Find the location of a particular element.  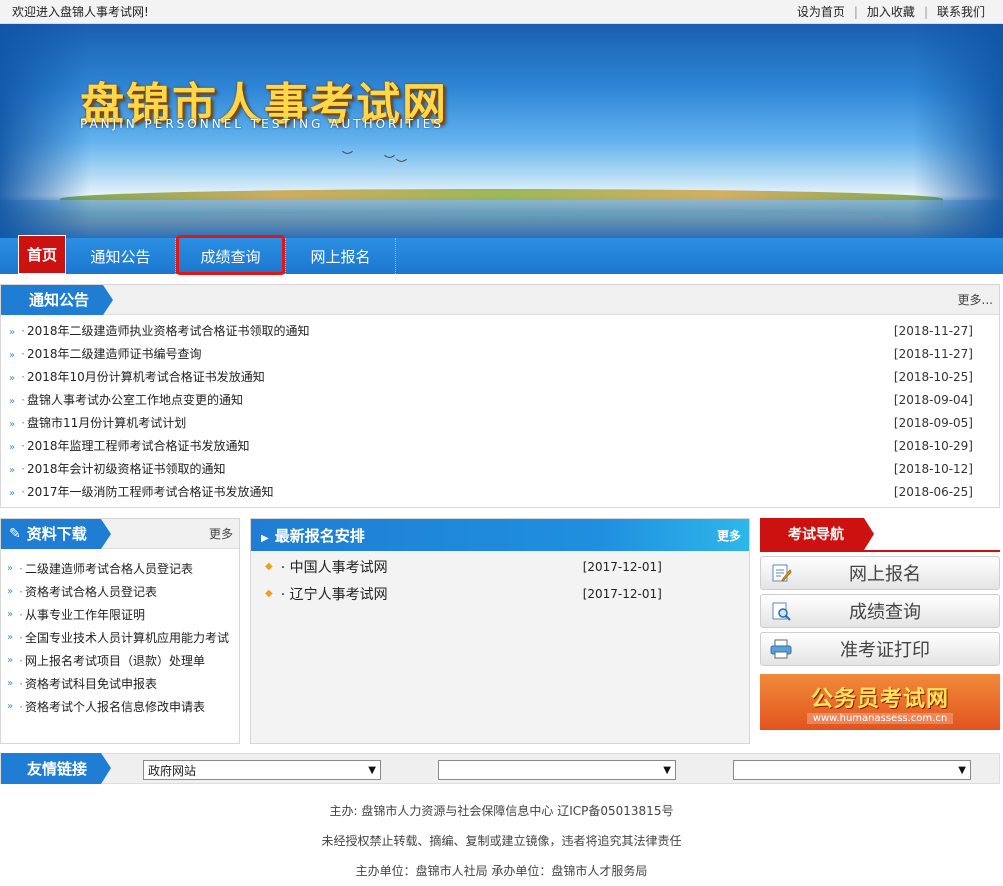

notice-item-left: » · 2017年一级消防工程师考试合格证书发放通知 is located at coordinates (141, 491).